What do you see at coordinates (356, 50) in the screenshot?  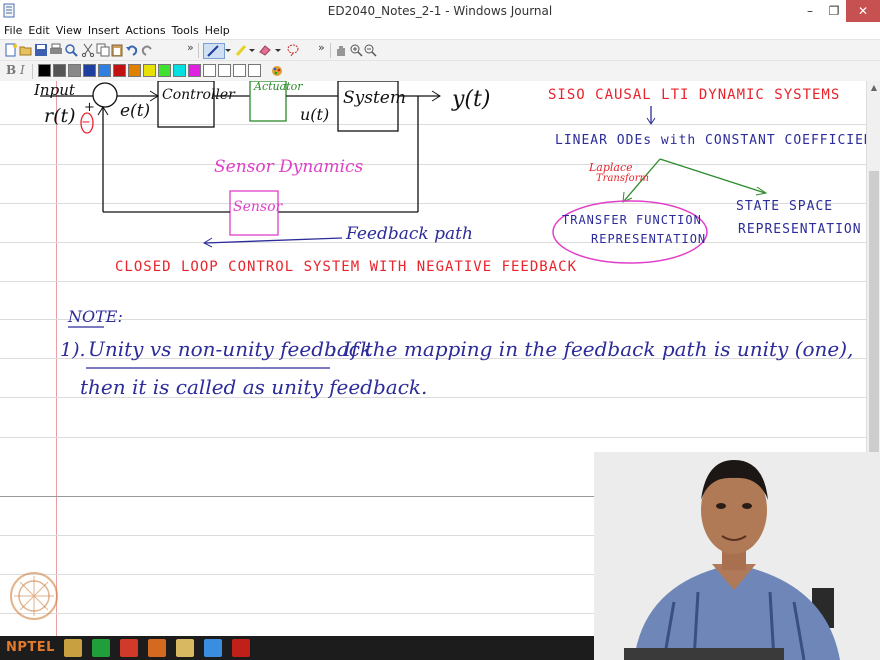 I see `zoom-in-icon` at bounding box center [356, 50].